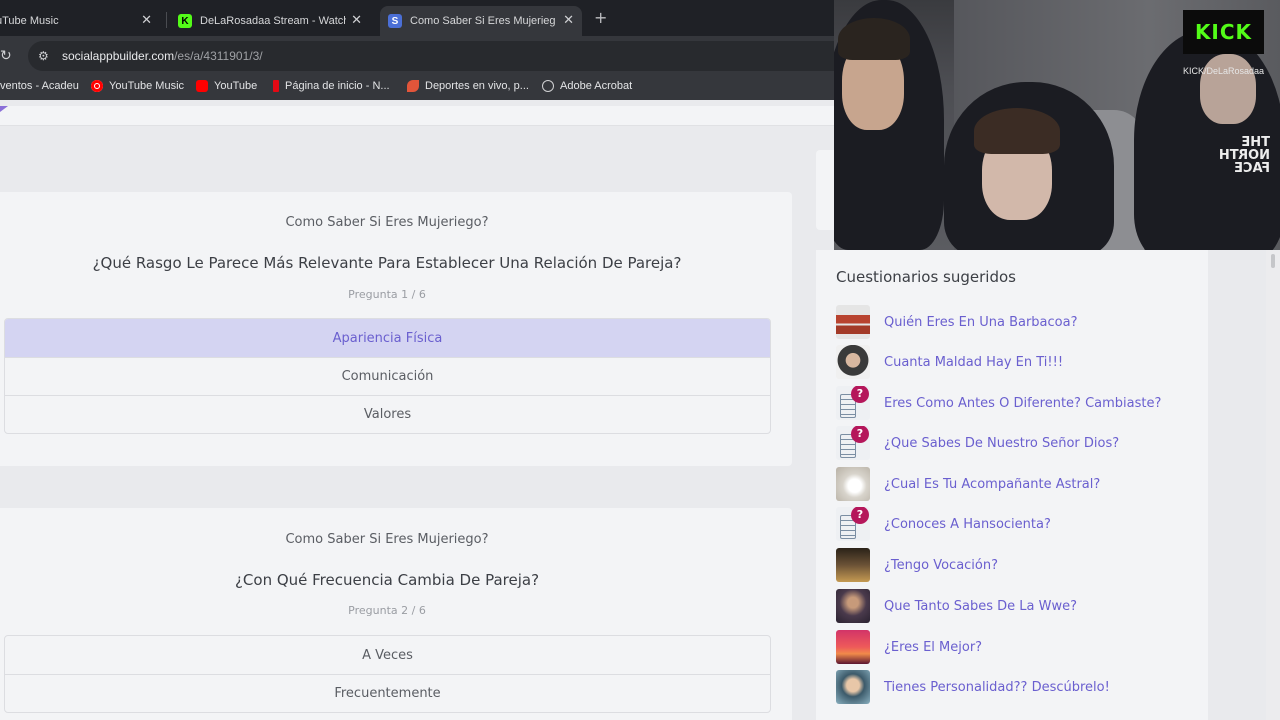 The height and width of the screenshot is (720, 1280). Describe the element at coordinates (596, 86) in the screenshot. I see `bookmark-label: Adobe Acrobat` at that location.